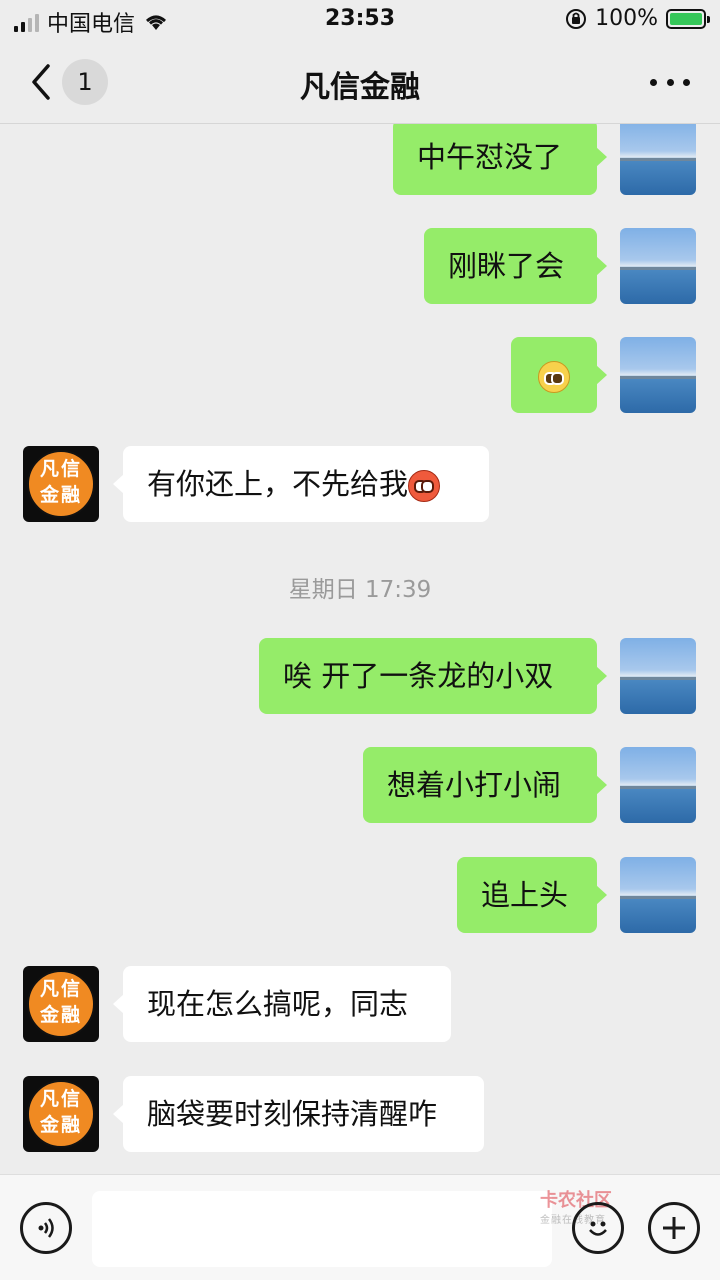 The height and width of the screenshot is (1280, 720). I want to click on nav-bar: 1 凡信金融, so click(360, 82).